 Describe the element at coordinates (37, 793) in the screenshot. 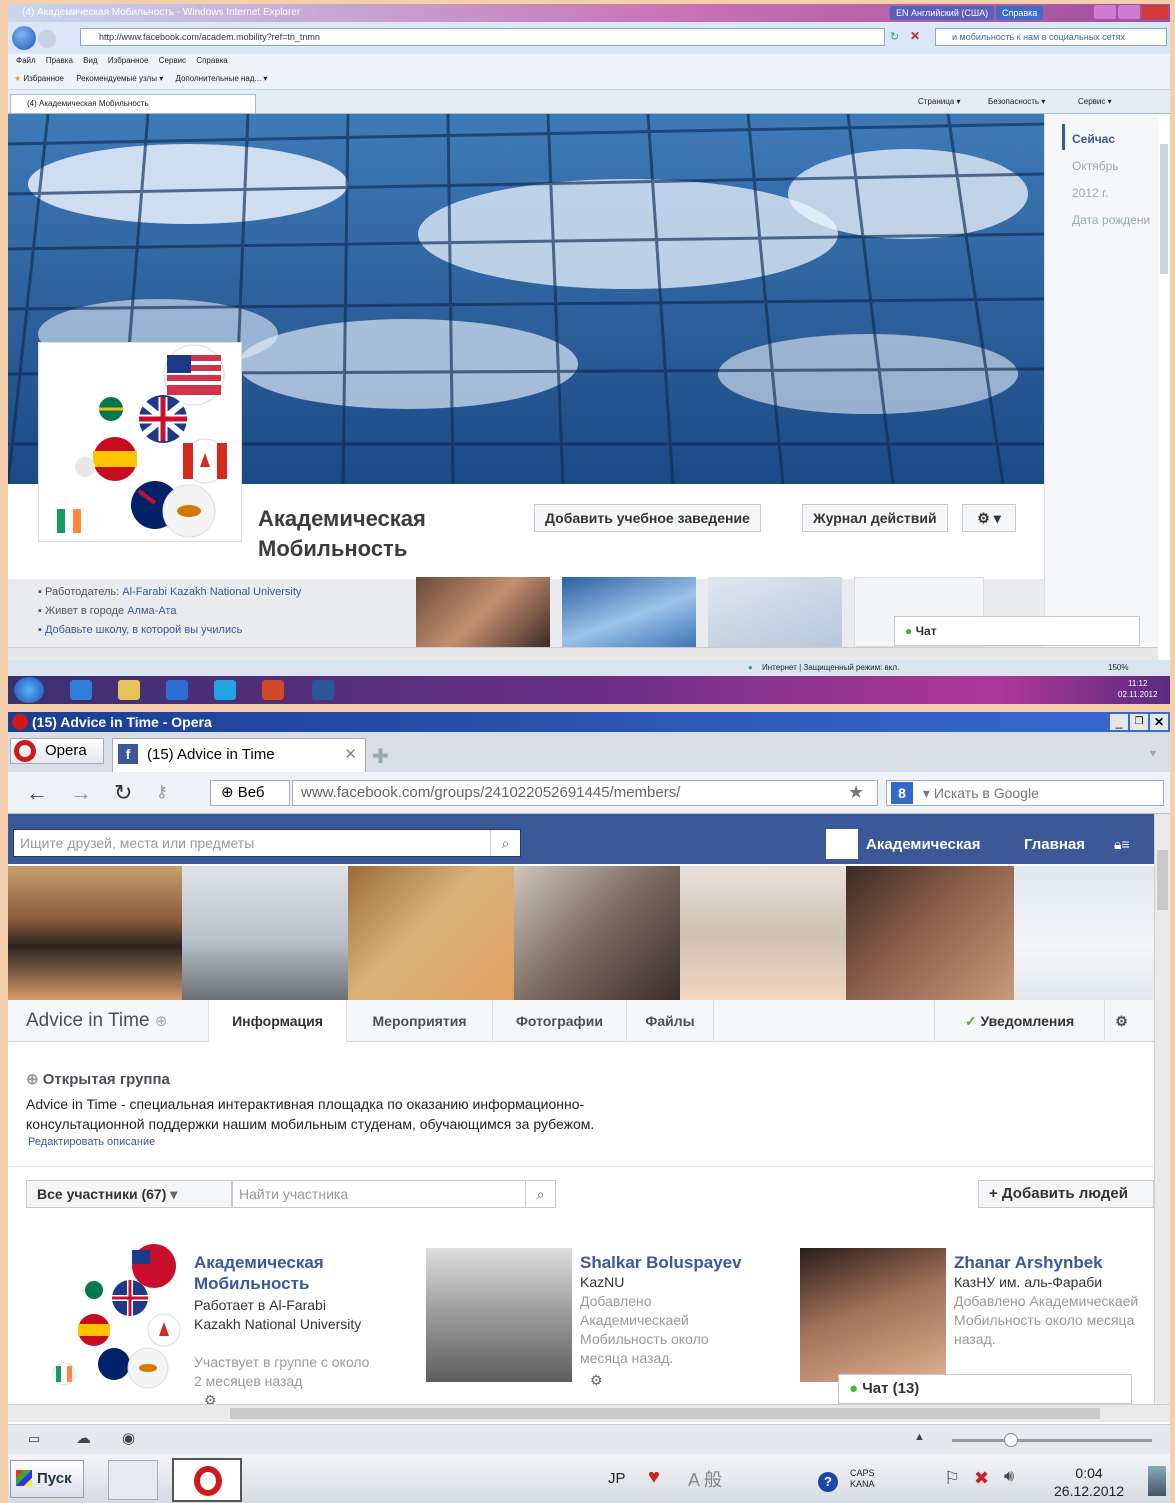

I see `back-icon: ←` at that location.